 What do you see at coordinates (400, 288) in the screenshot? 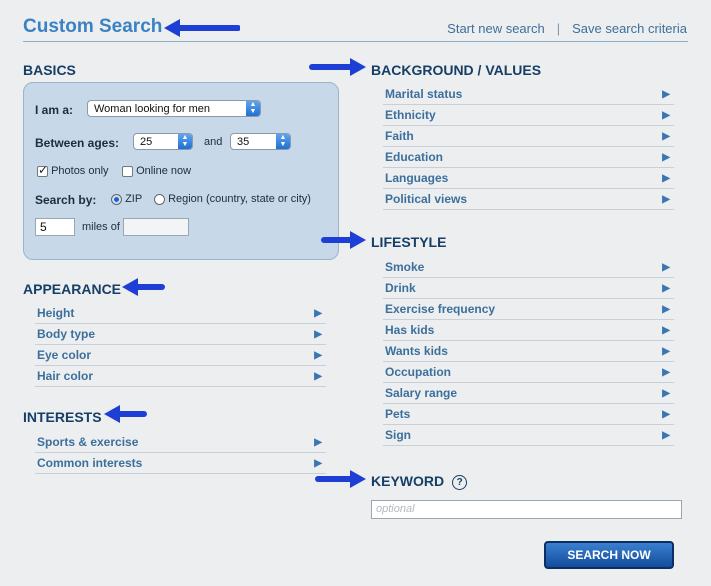
I see `lifestyle-row-label: Drink` at bounding box center [400, 288].